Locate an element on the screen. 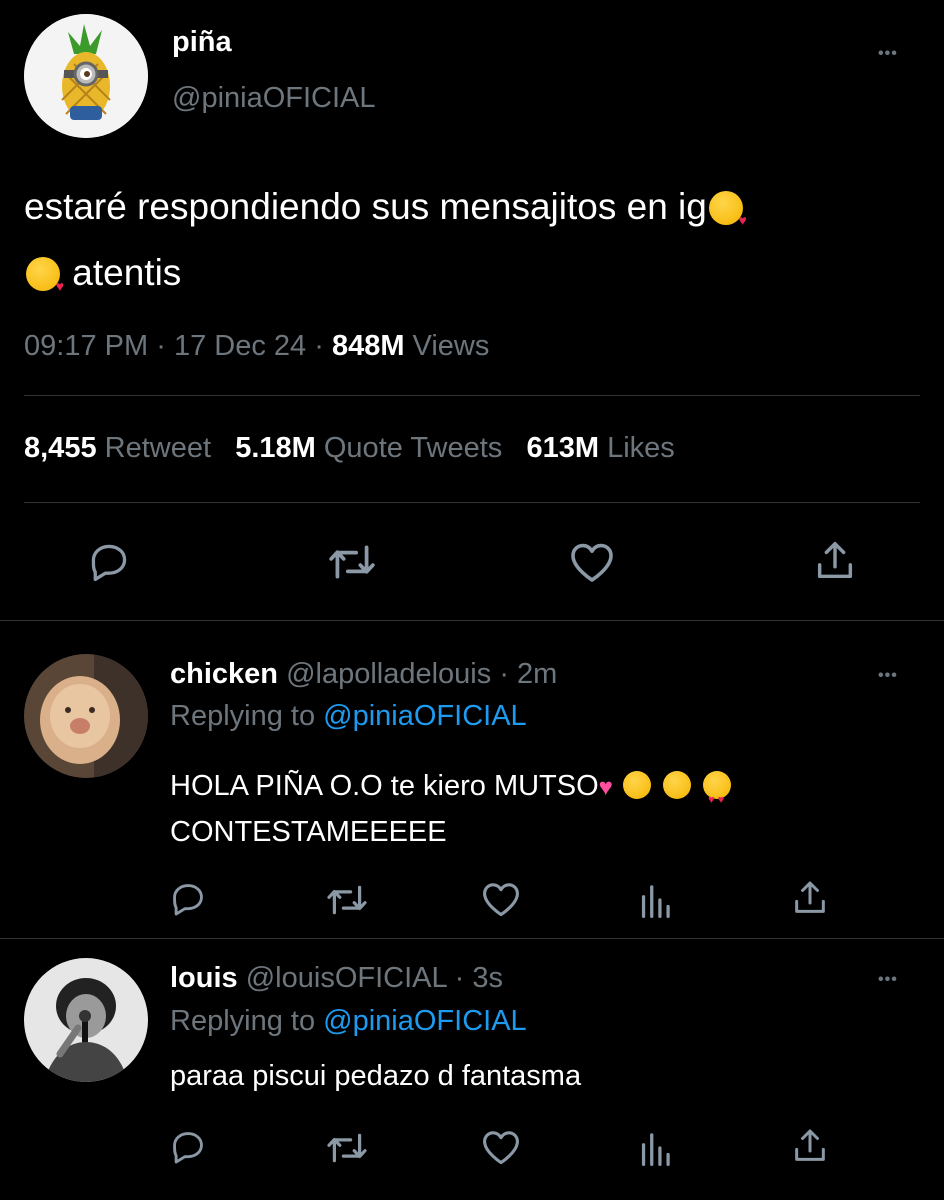 The width and height of the screenshot is (944, 1200). views-count: 848M is located at coordinates (368, 346).